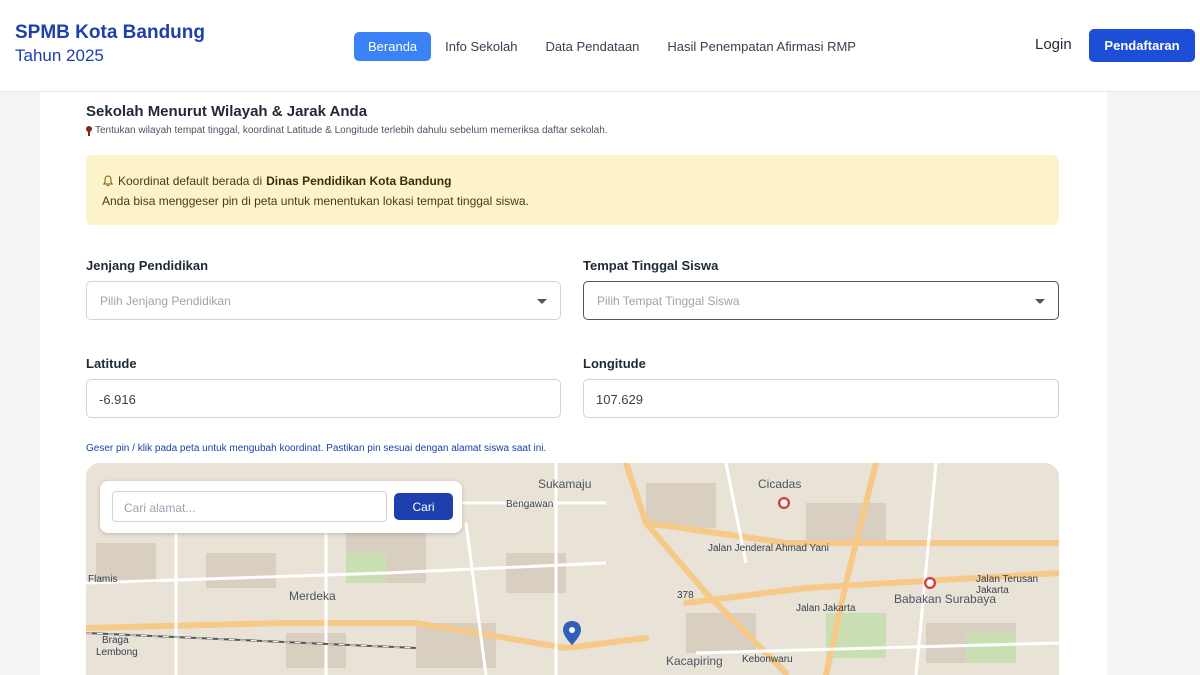 This screenshot has height=675, width=1200. Describe the element at coordinates (826, 608) in the screenshot. I see `map-label-jalan-jakarta: Jalan Jakarta` at that location.